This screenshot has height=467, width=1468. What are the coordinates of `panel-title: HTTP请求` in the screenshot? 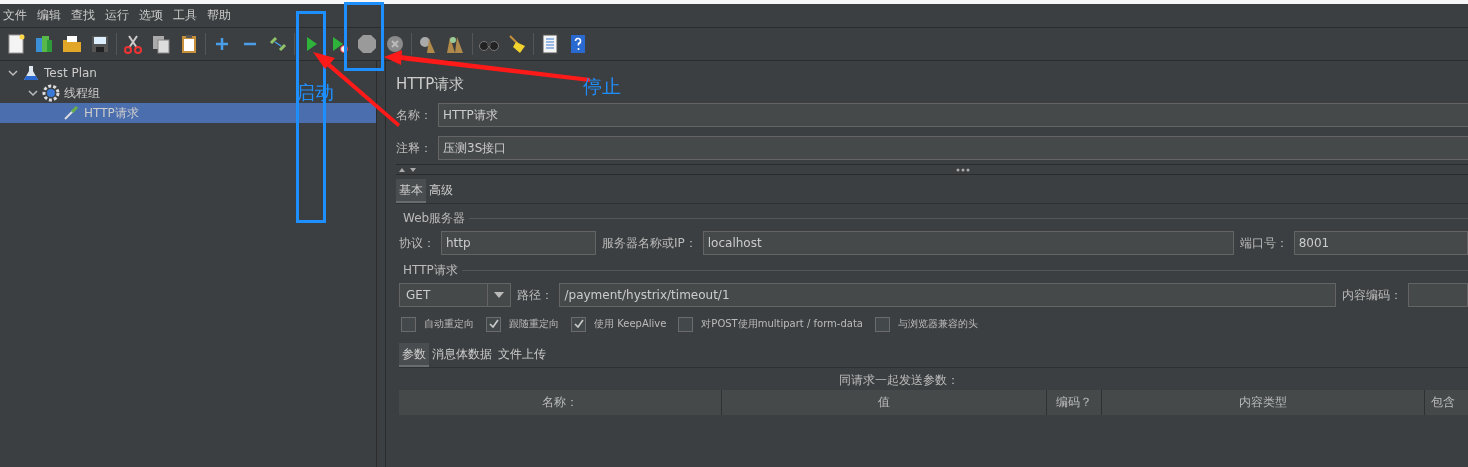 It's located at (430, 84).